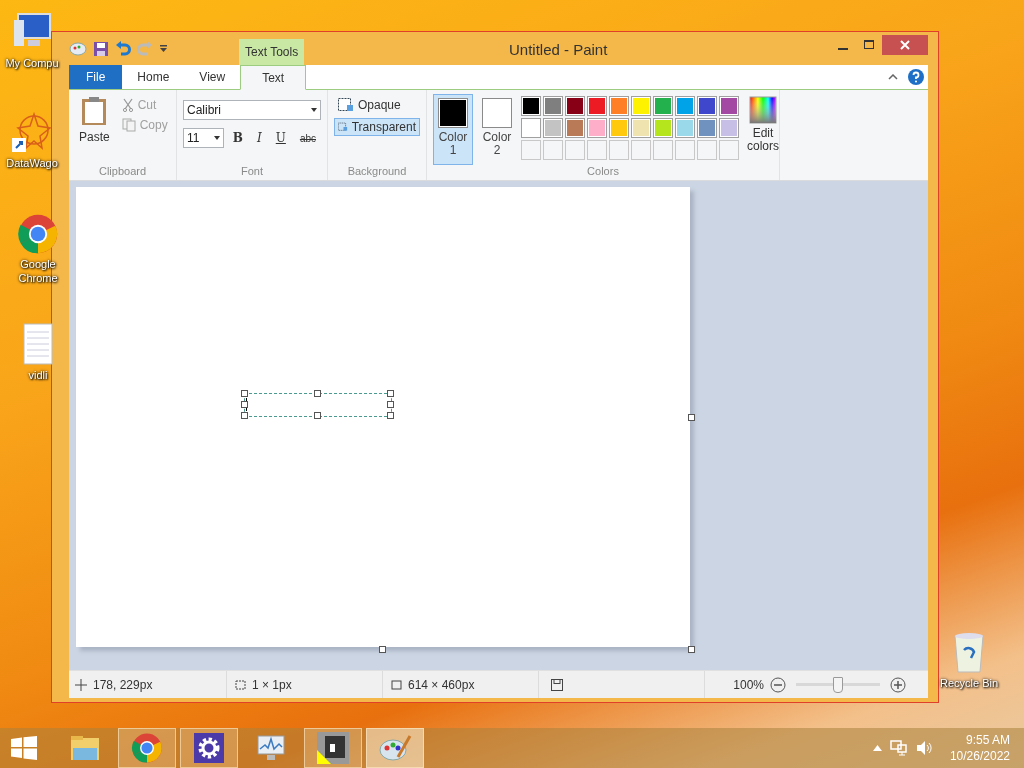 The image size is (1024, 768). Describe the element at coordinates (280, 138) in the screenshot. I see `format-button: U` at that location.